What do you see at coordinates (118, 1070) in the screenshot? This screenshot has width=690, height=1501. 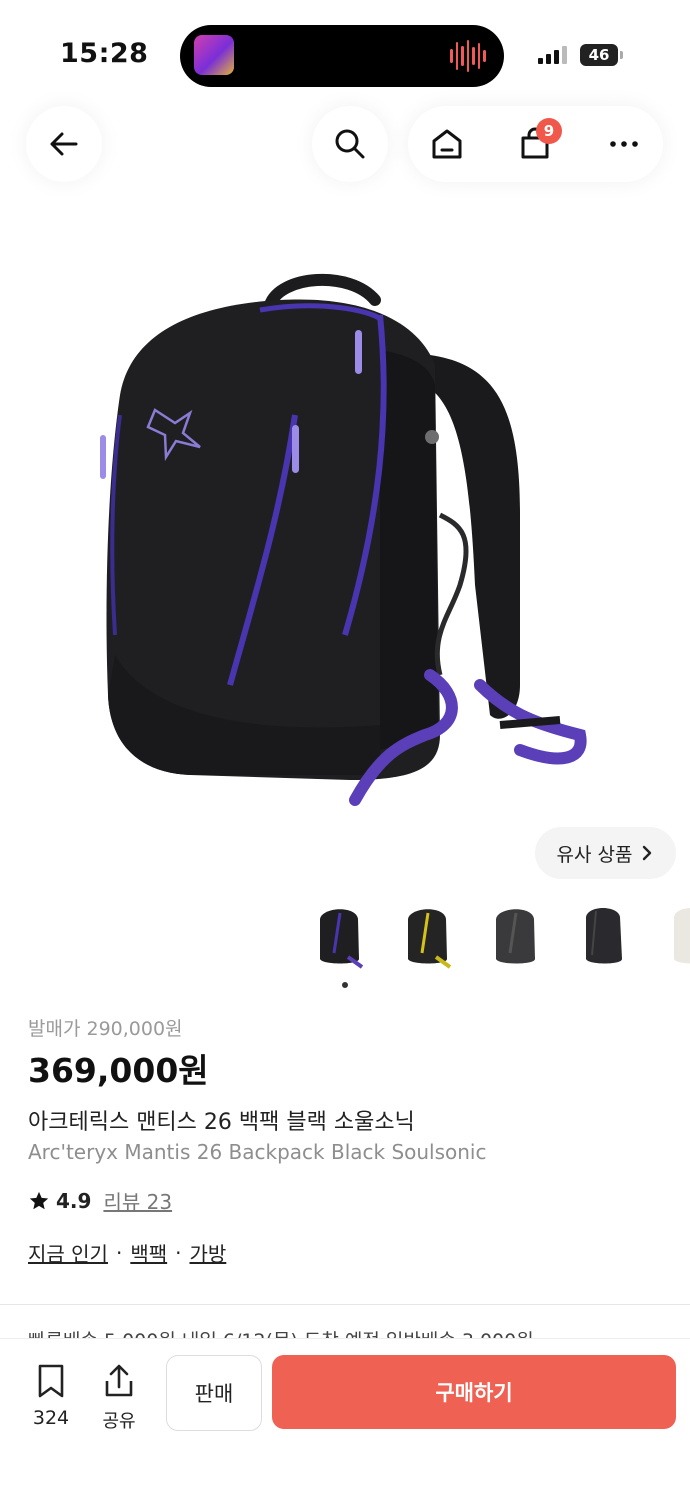 I see `current-price: 369,000원` at bounding box center [118, 1070].